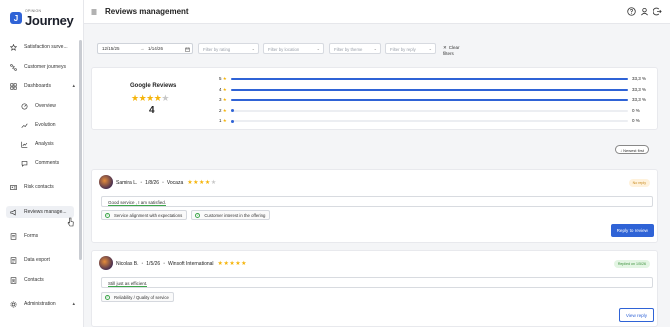  What do you see at coordinates (621, 150) in the screenshot?
I see `arrow-down-icon: ↓` at bounding box center [621, 150].